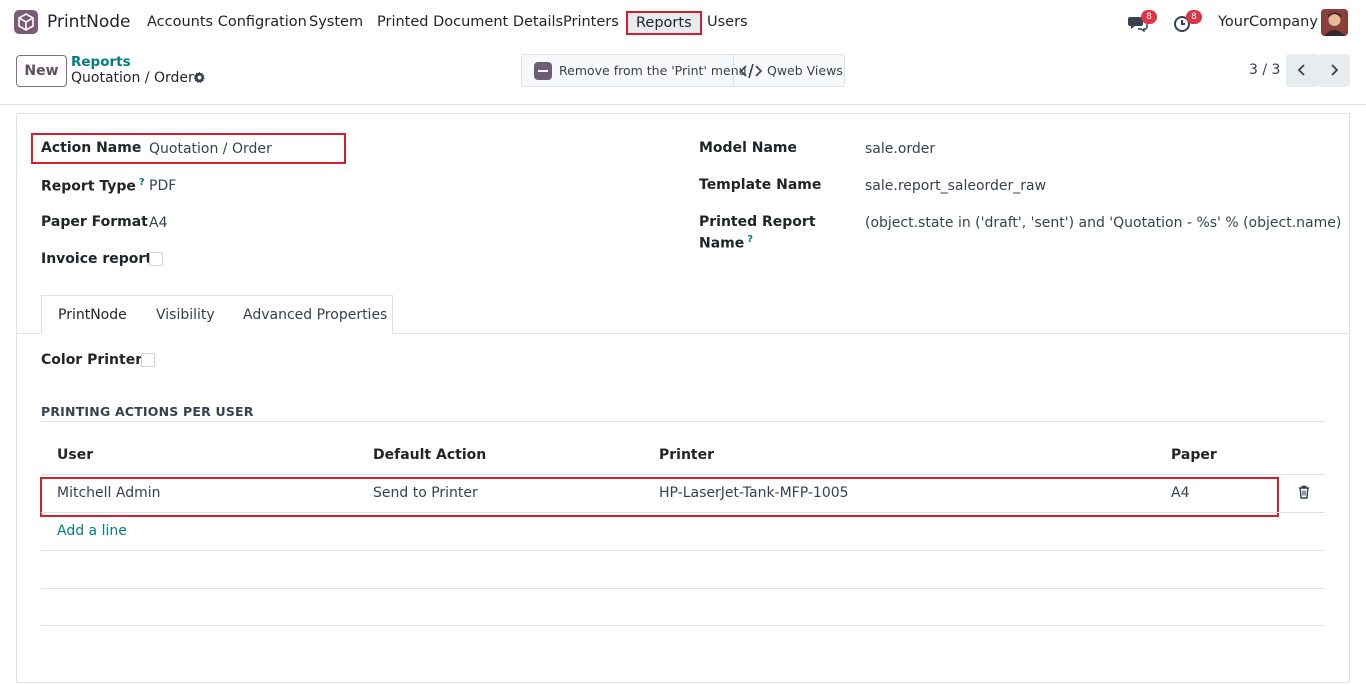 Image resolution: width=1366 pixels, height=685 pixels. I want to click on pager-value: 3 / 3, so click(1264, 70).